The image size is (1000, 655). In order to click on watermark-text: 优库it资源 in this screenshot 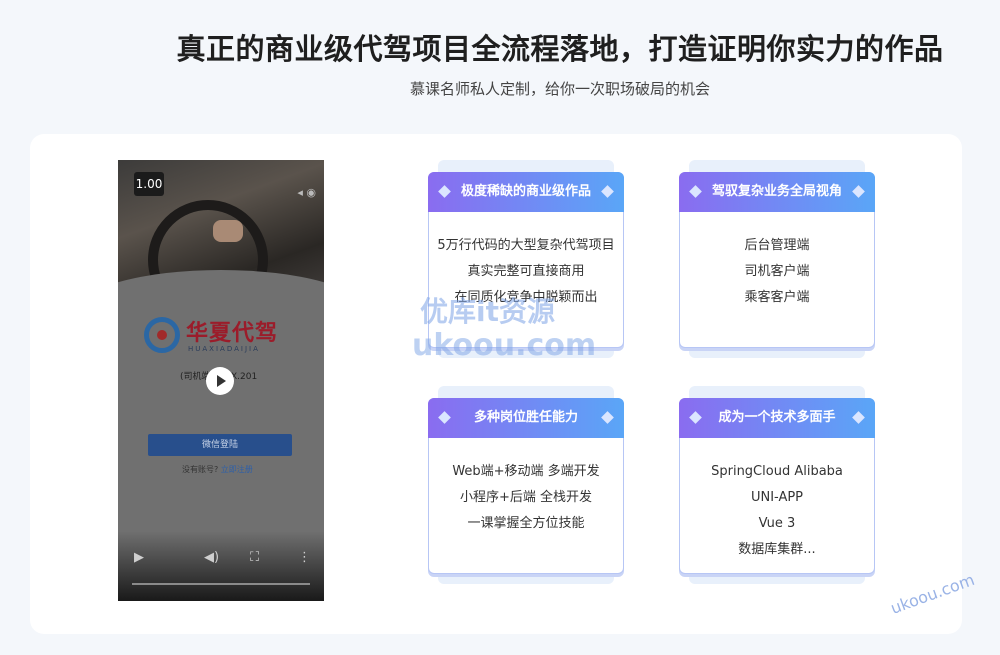, I will do `click(487, 311)`.